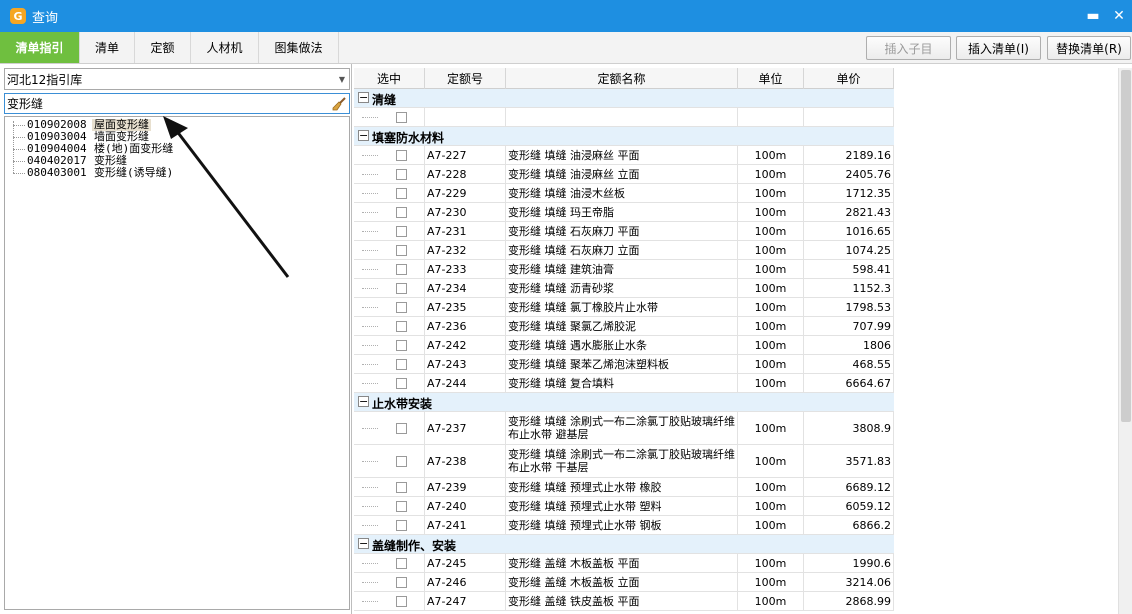 The image size is (1132, 614). I want to click on insert-child-button: 插入子目, so click(908, 48).